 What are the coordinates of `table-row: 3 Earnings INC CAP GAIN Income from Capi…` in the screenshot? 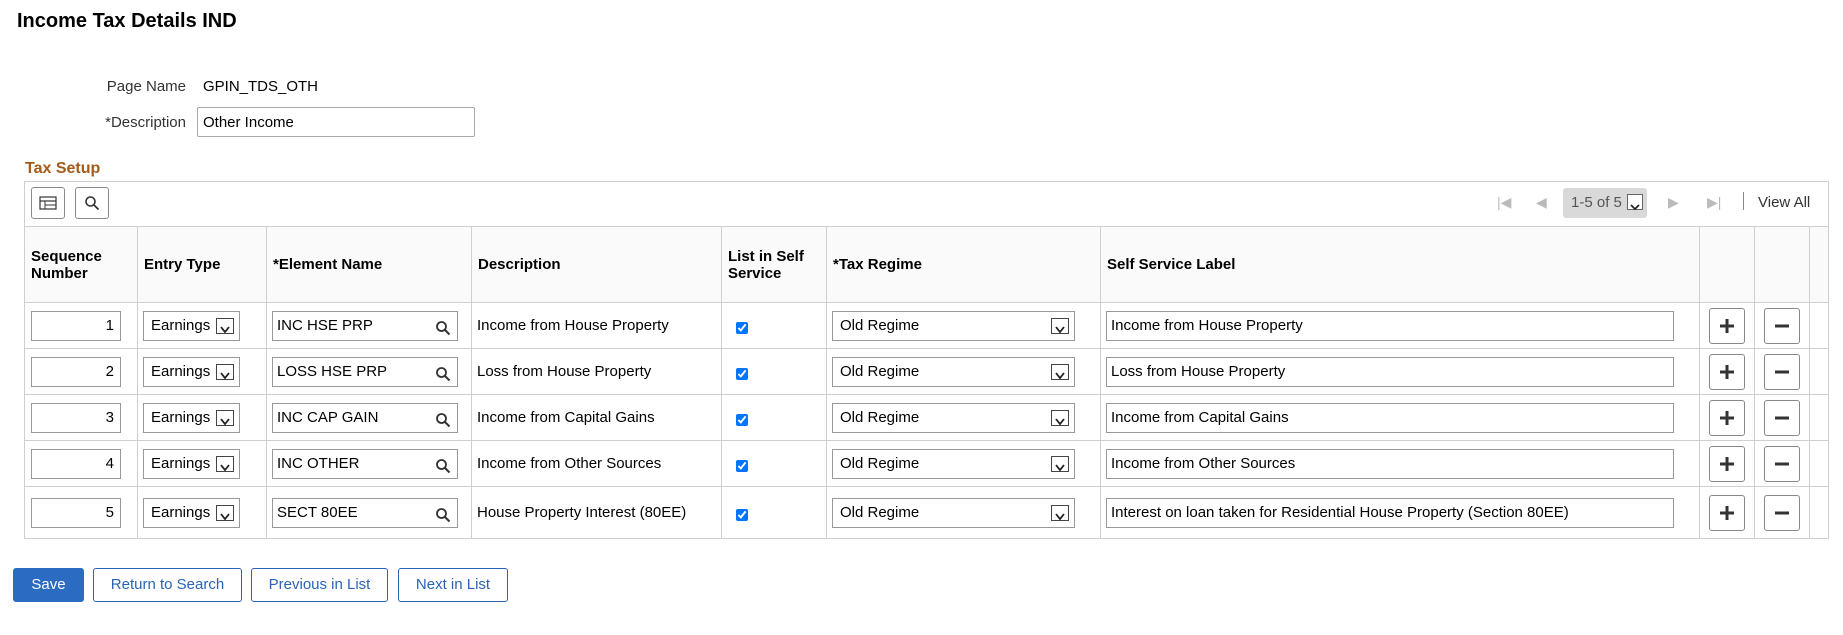 It's located at (926, 417).